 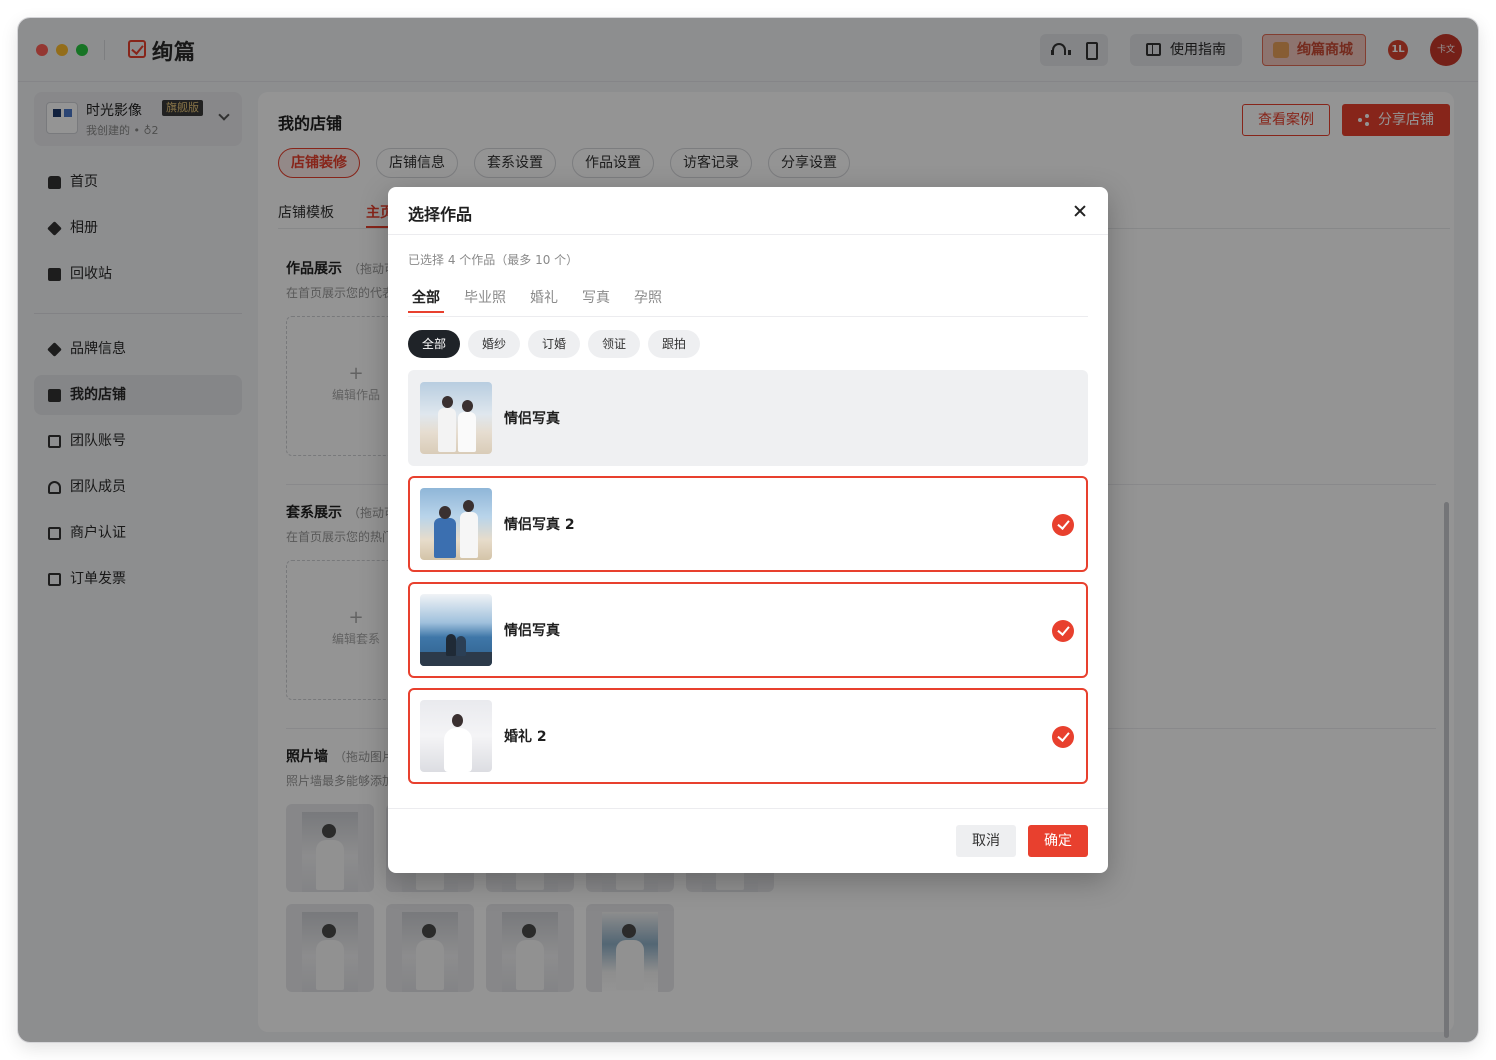 I want to click on filter-chip-all: 全部, so click(x=434, y=344).